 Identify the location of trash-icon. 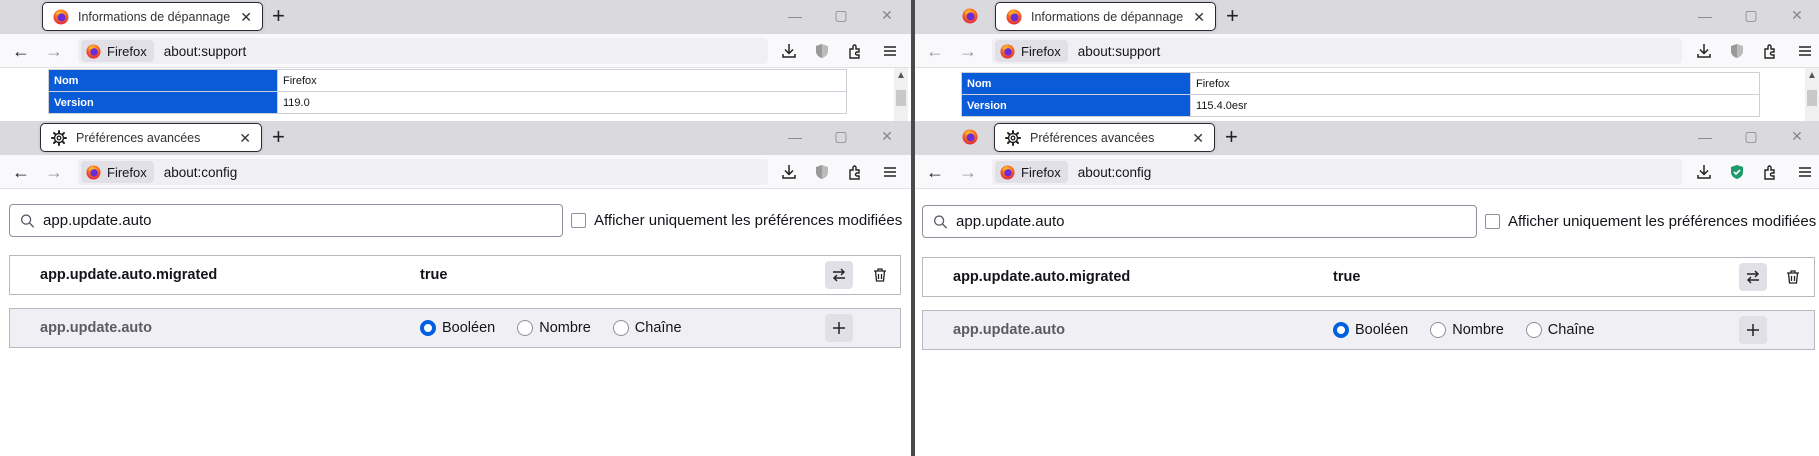
(880, 275).